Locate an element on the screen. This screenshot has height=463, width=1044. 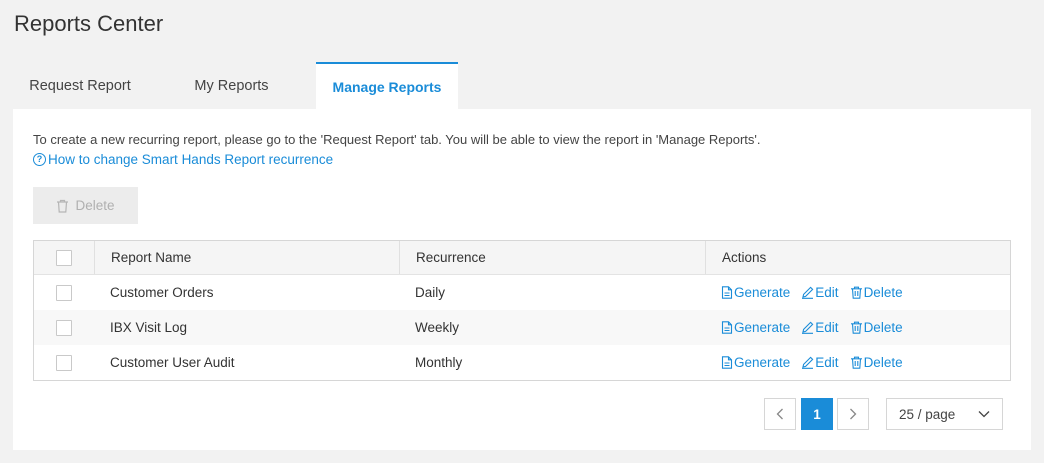
bulk-delete-label: Delete is located at coordinates (95, 205).